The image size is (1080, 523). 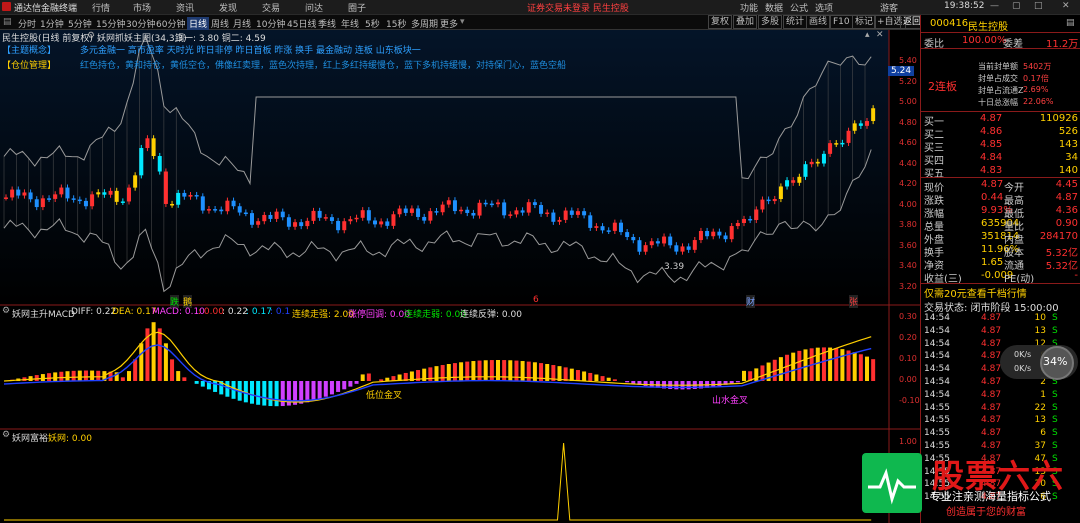 What do you see at coordinates (824, 7) in the screenshot?
I see `menu-options: 选项` at bounding box center [824, 7].